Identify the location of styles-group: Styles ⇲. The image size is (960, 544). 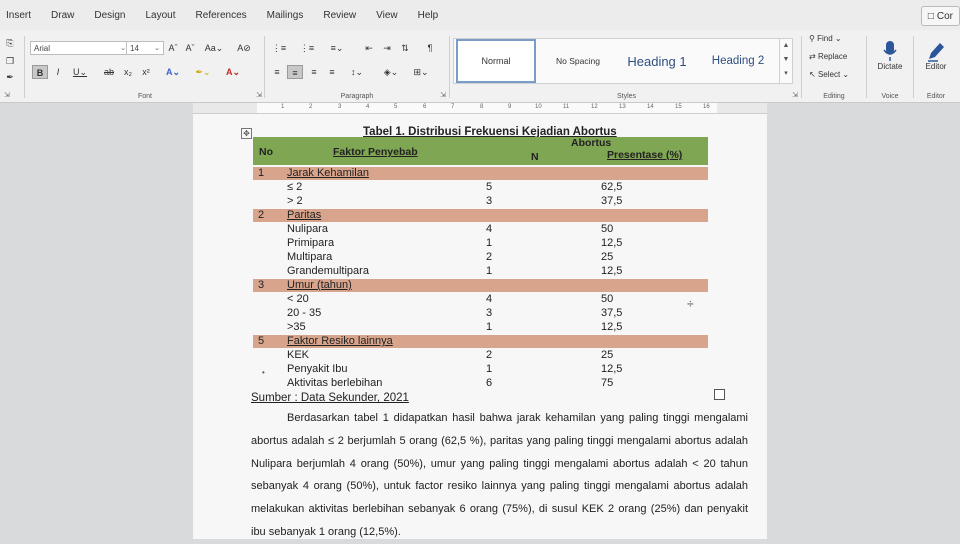
(626, 66).